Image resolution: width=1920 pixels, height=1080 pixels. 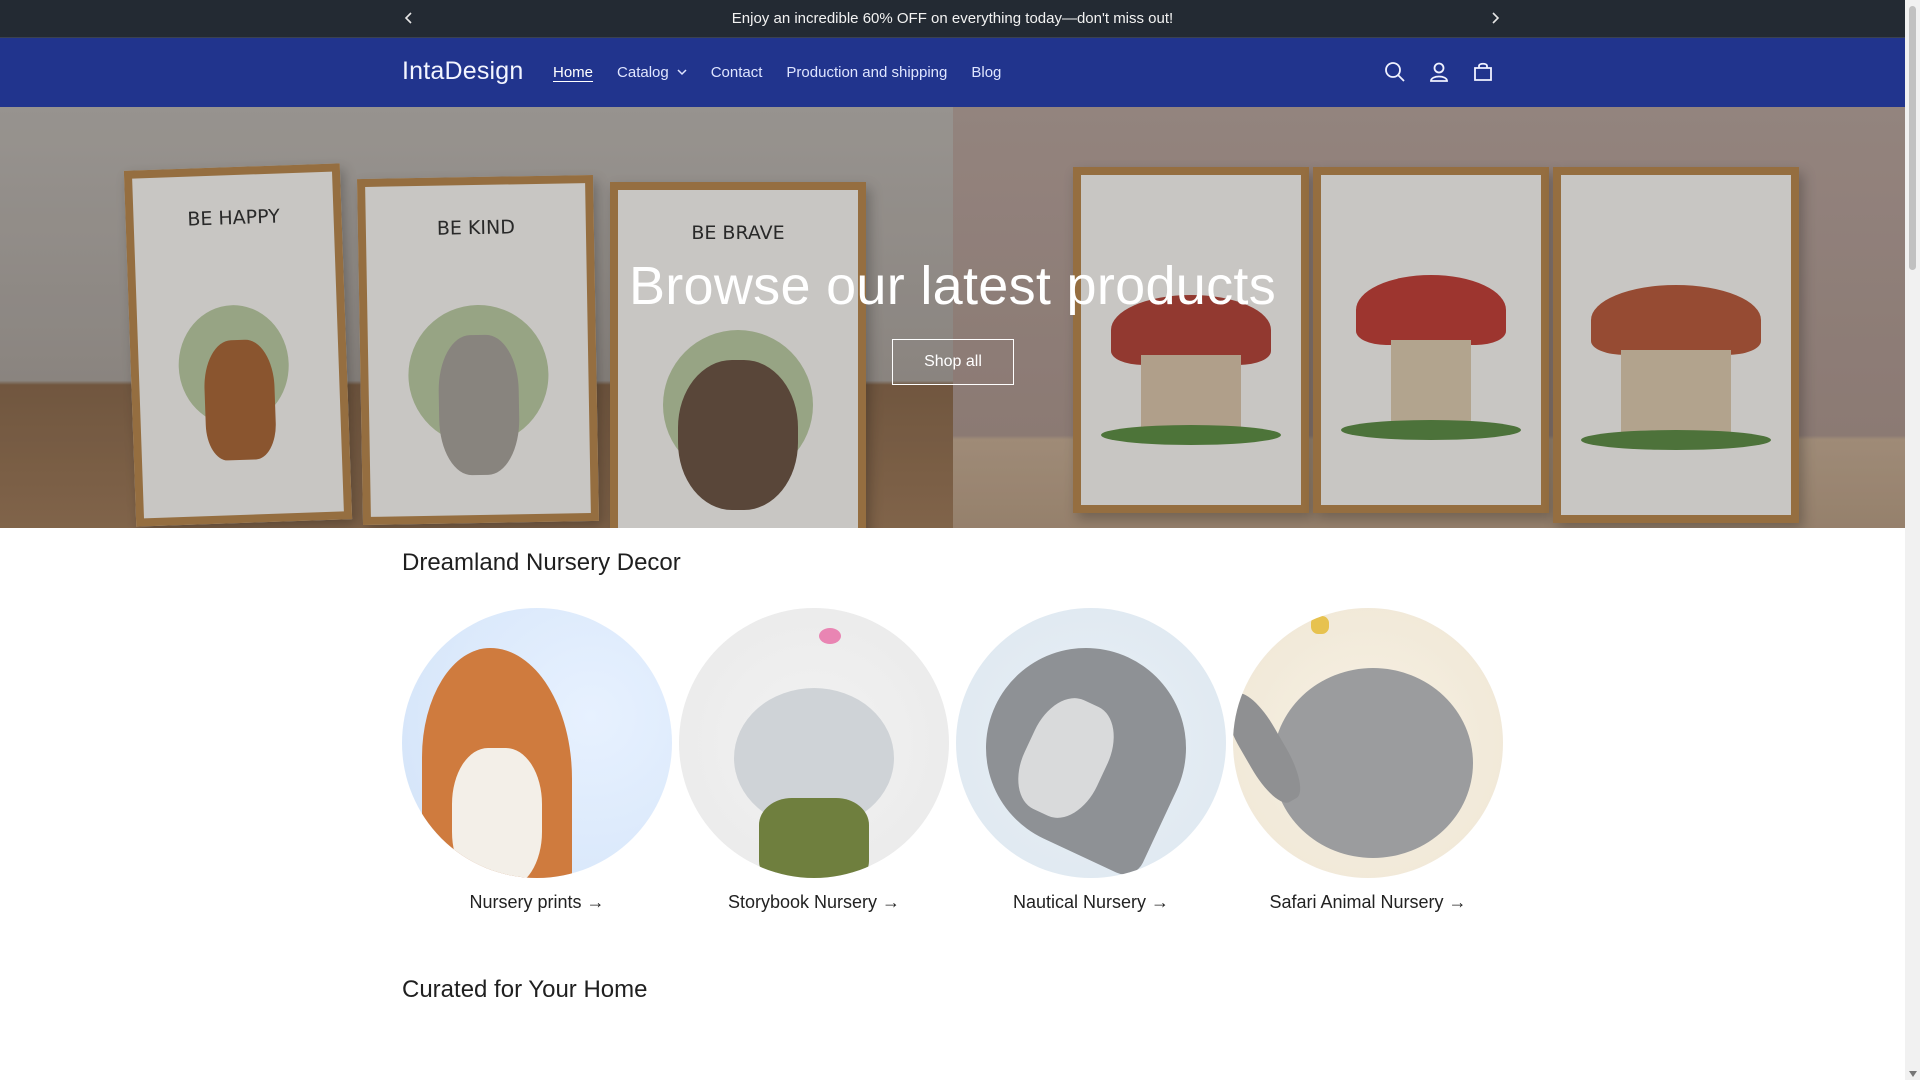 What do you see at coordinates (682, 72) in the screenshot?
I see `chevron-down-icon` at bounding box center [682, 72].